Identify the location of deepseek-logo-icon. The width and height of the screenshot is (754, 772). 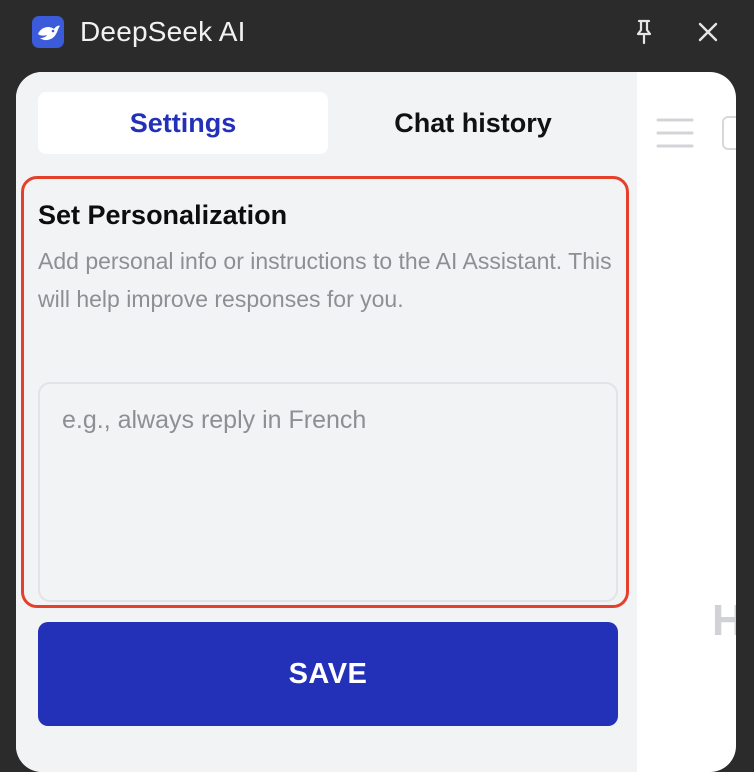
(48, 32).